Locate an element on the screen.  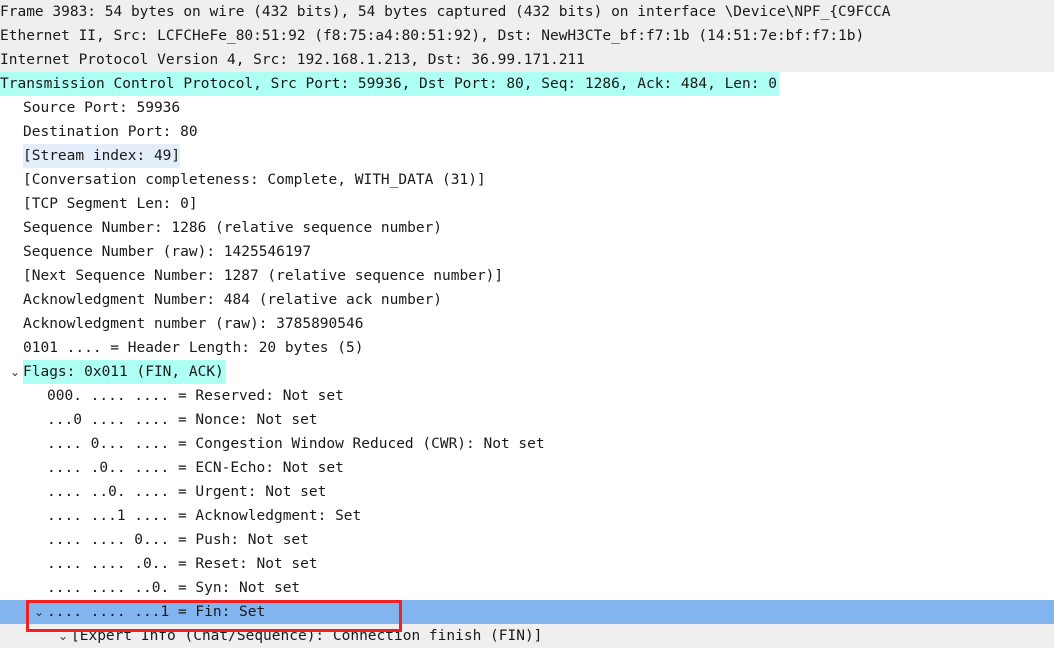
packet-row-push-flag: .... .... 0... = Push: Not set is located at coordinates (527, 540).